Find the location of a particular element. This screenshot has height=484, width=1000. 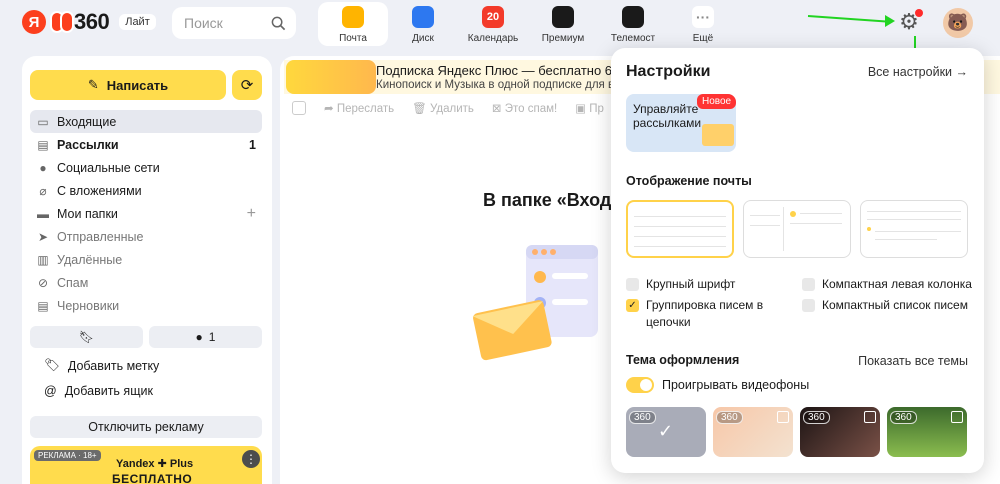

notification-dot is located at coordinates (919, 13).